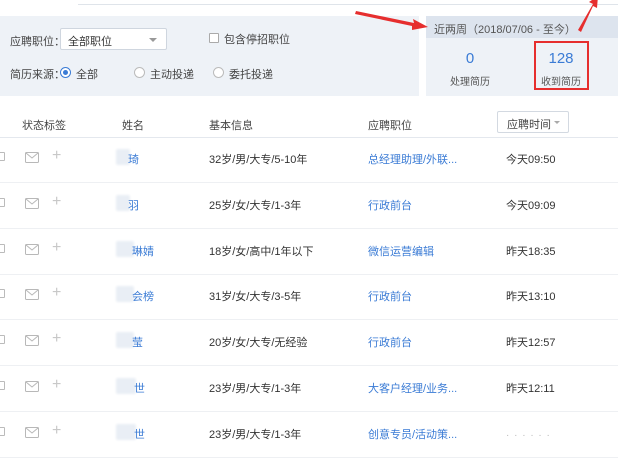 This screenshot has height=462, width=618. I want to click on table-row: + 世 23岁/男/大专/1-3年 大客户经理/业务... 昨天12:11, so click(309, 389).